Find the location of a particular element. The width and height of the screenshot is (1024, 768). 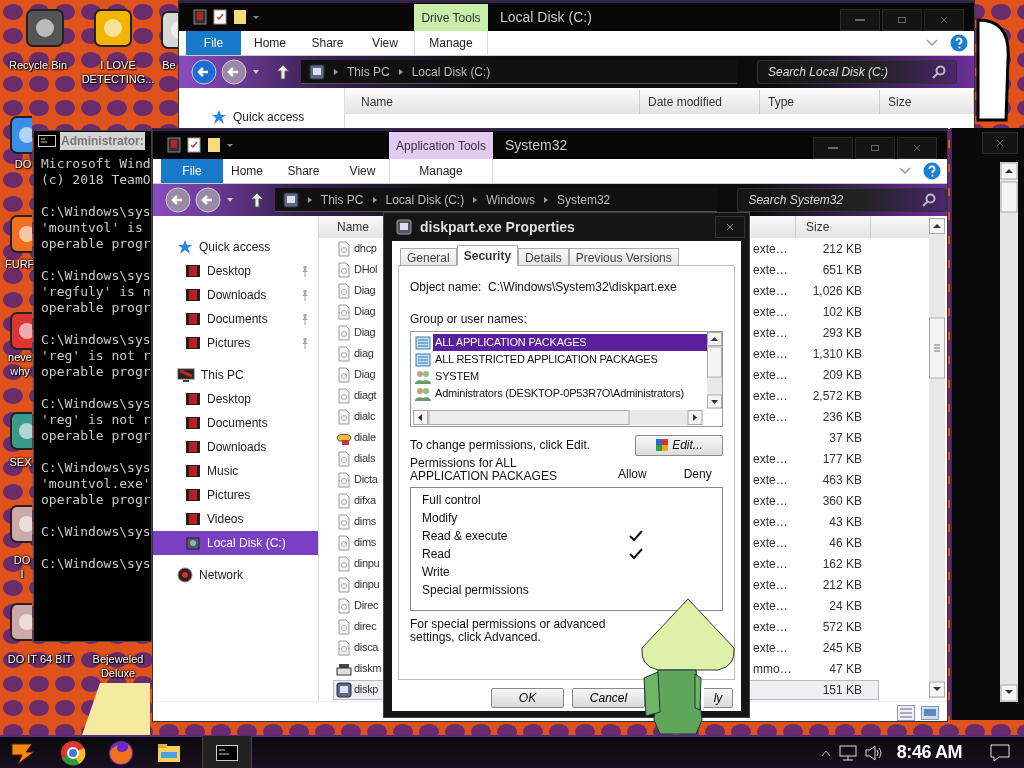

console-line: 'mountvol.exe' is located at coordinates (96, 484).